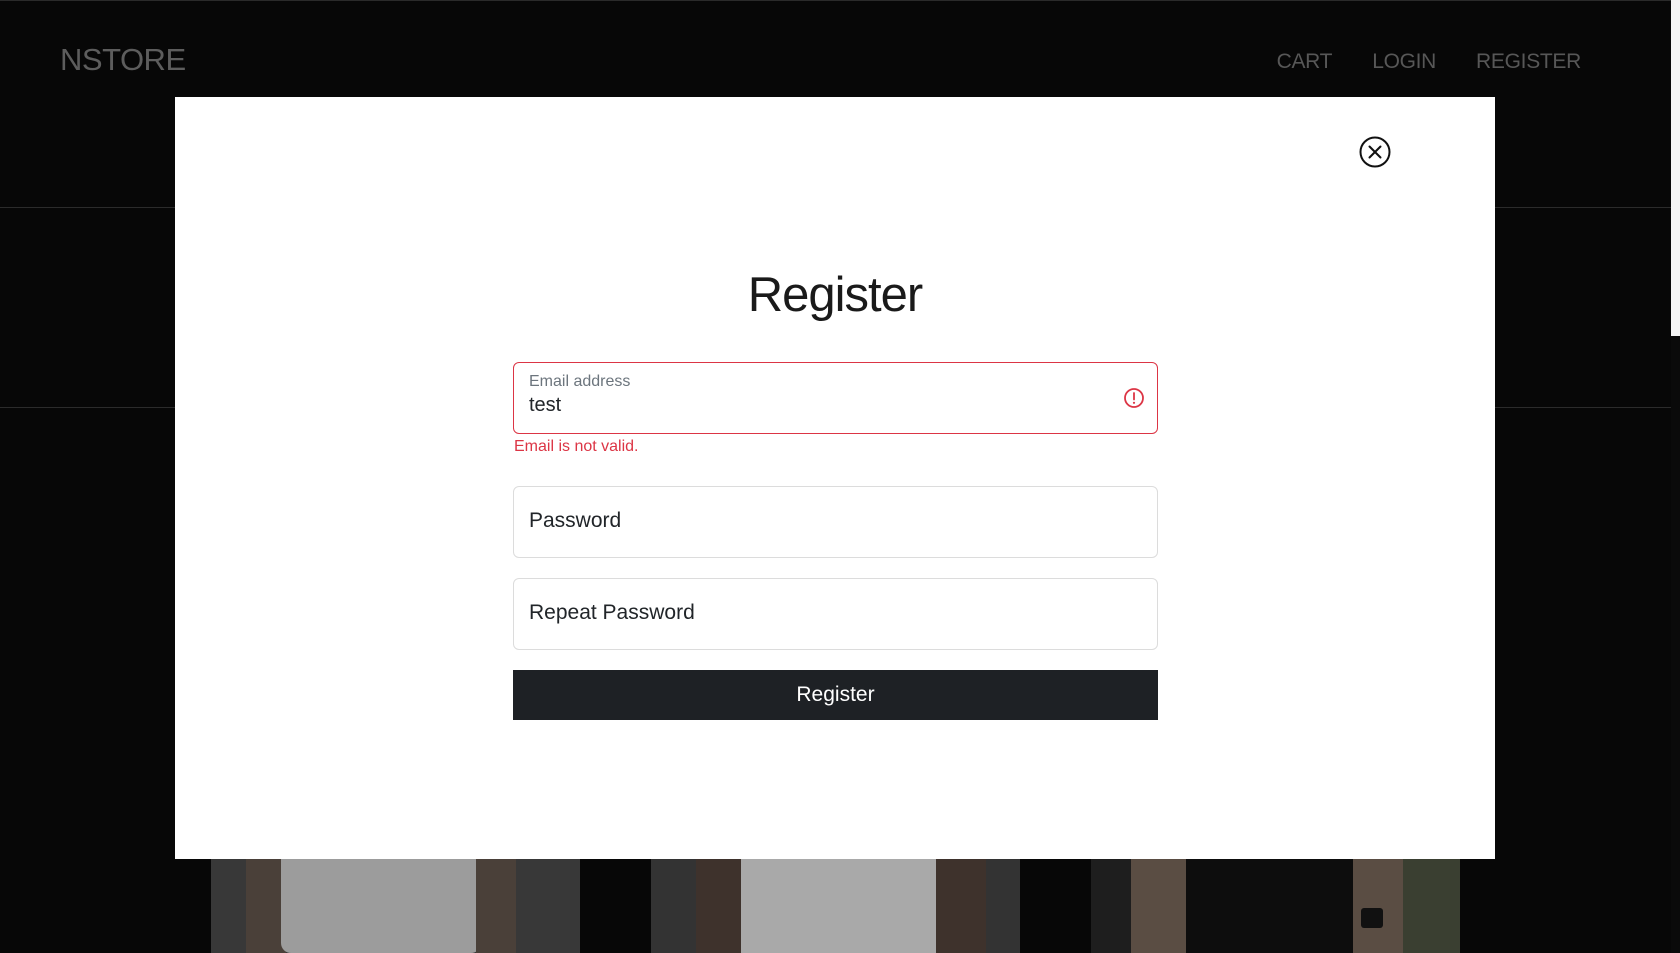 The width and height of the screenshot is (1680, 953). Describe the element at coordinates (575, 520) in the screenshot. I see `password-placeholder: Password` at that location.